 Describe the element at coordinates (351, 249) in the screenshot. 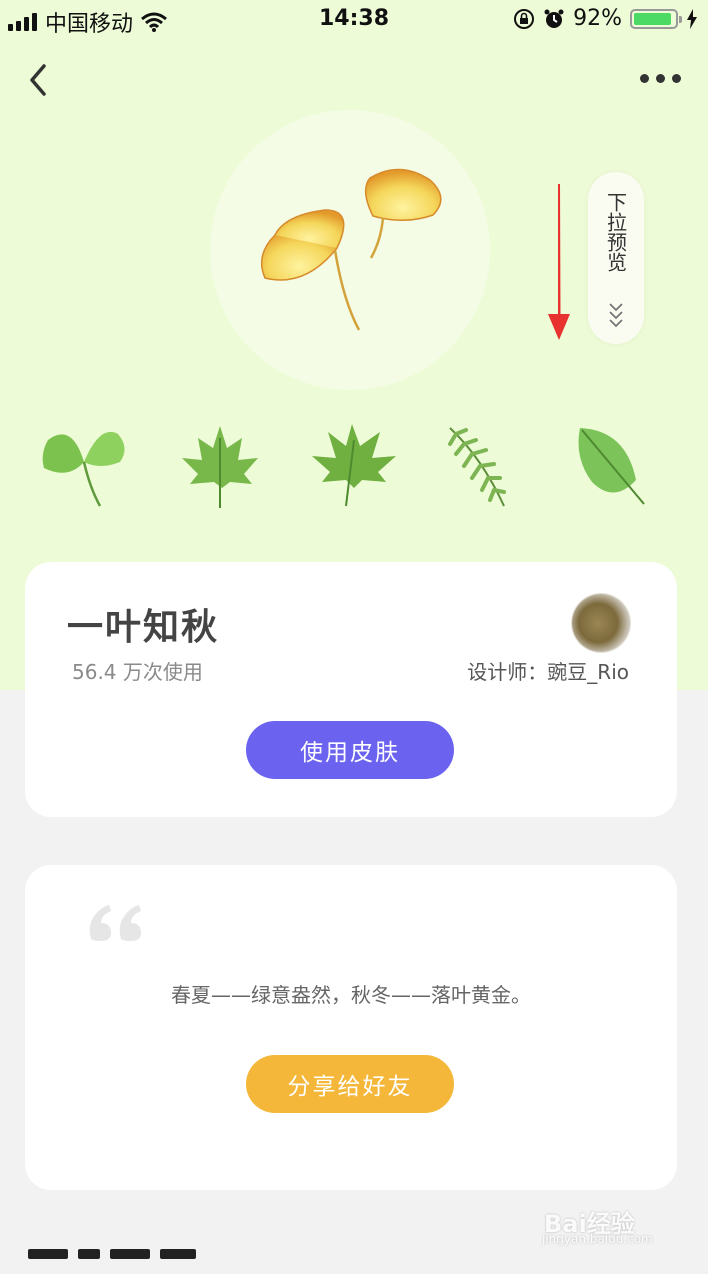

I see `ginkgo-preview-icon` at that location.